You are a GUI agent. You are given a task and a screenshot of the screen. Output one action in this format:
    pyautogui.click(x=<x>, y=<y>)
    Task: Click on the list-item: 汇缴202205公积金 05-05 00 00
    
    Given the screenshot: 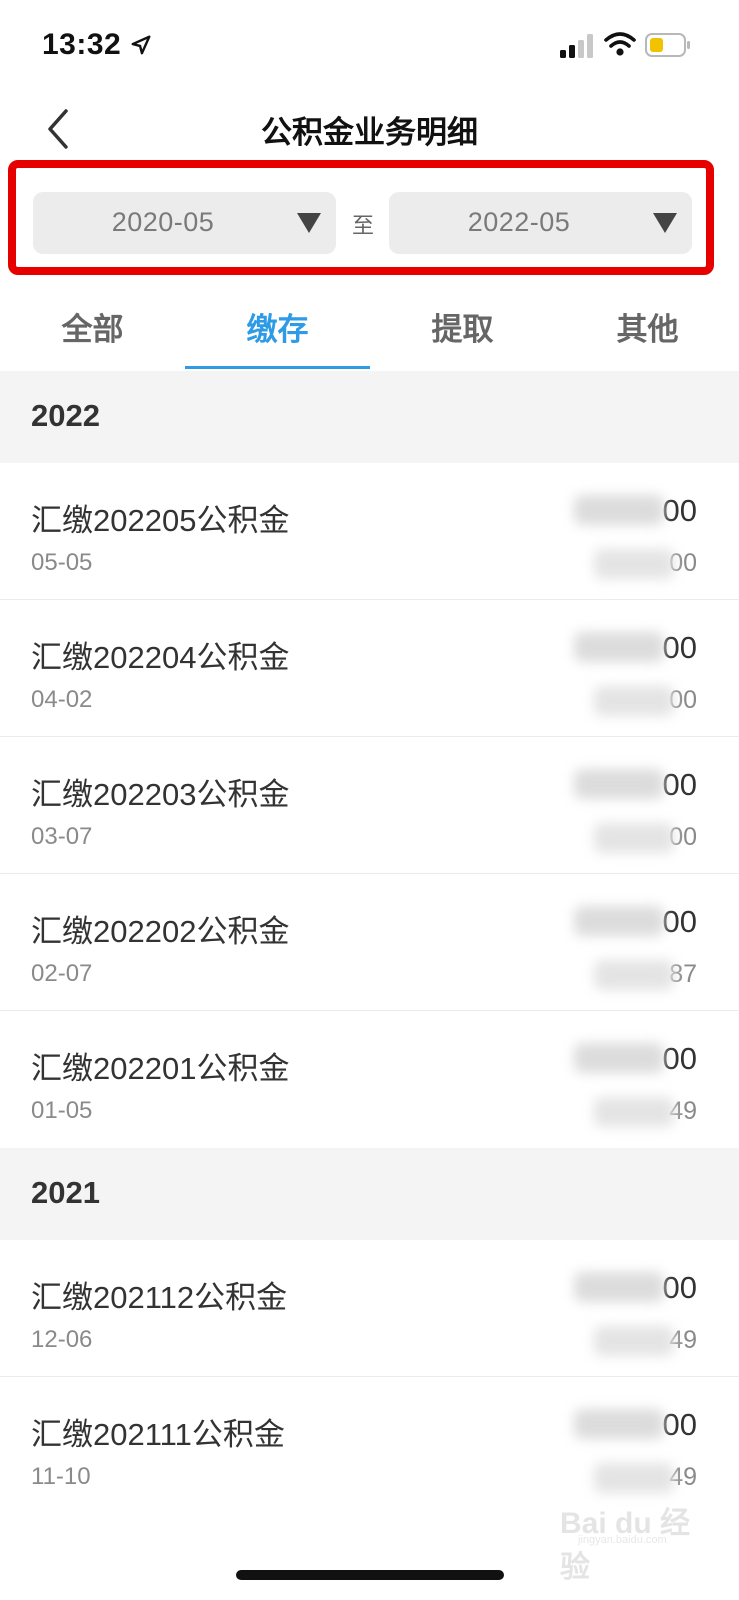 What is the action you would take?
    pyautogui.click(x=369, y=531)
    